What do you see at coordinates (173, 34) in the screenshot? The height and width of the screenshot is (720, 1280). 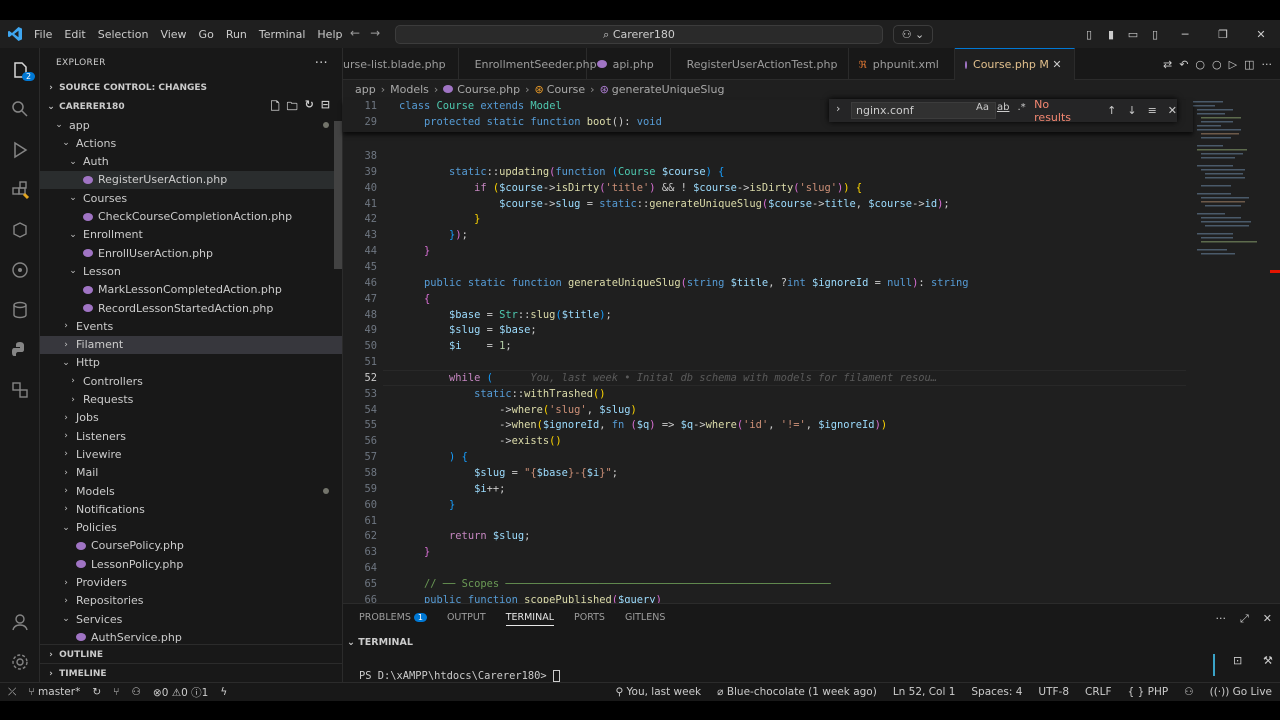 I see `menu-view: View` at bounding box center [173, 34].